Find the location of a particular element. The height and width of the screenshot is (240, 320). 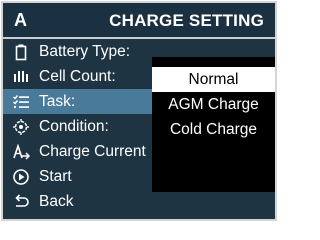

menu-item-label: Start is located at coordinates (55, 176).